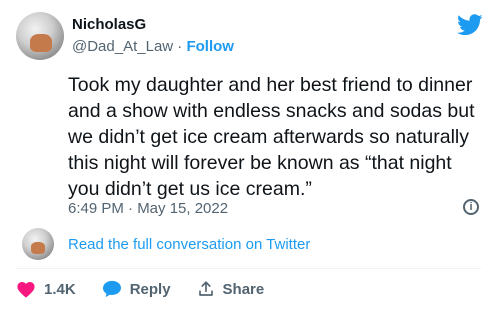 Image resolution: width=497 pixels, height=309 pixels. Describe the element at coordinates (248, 268) in the screenshot. I see `divider` at that location.